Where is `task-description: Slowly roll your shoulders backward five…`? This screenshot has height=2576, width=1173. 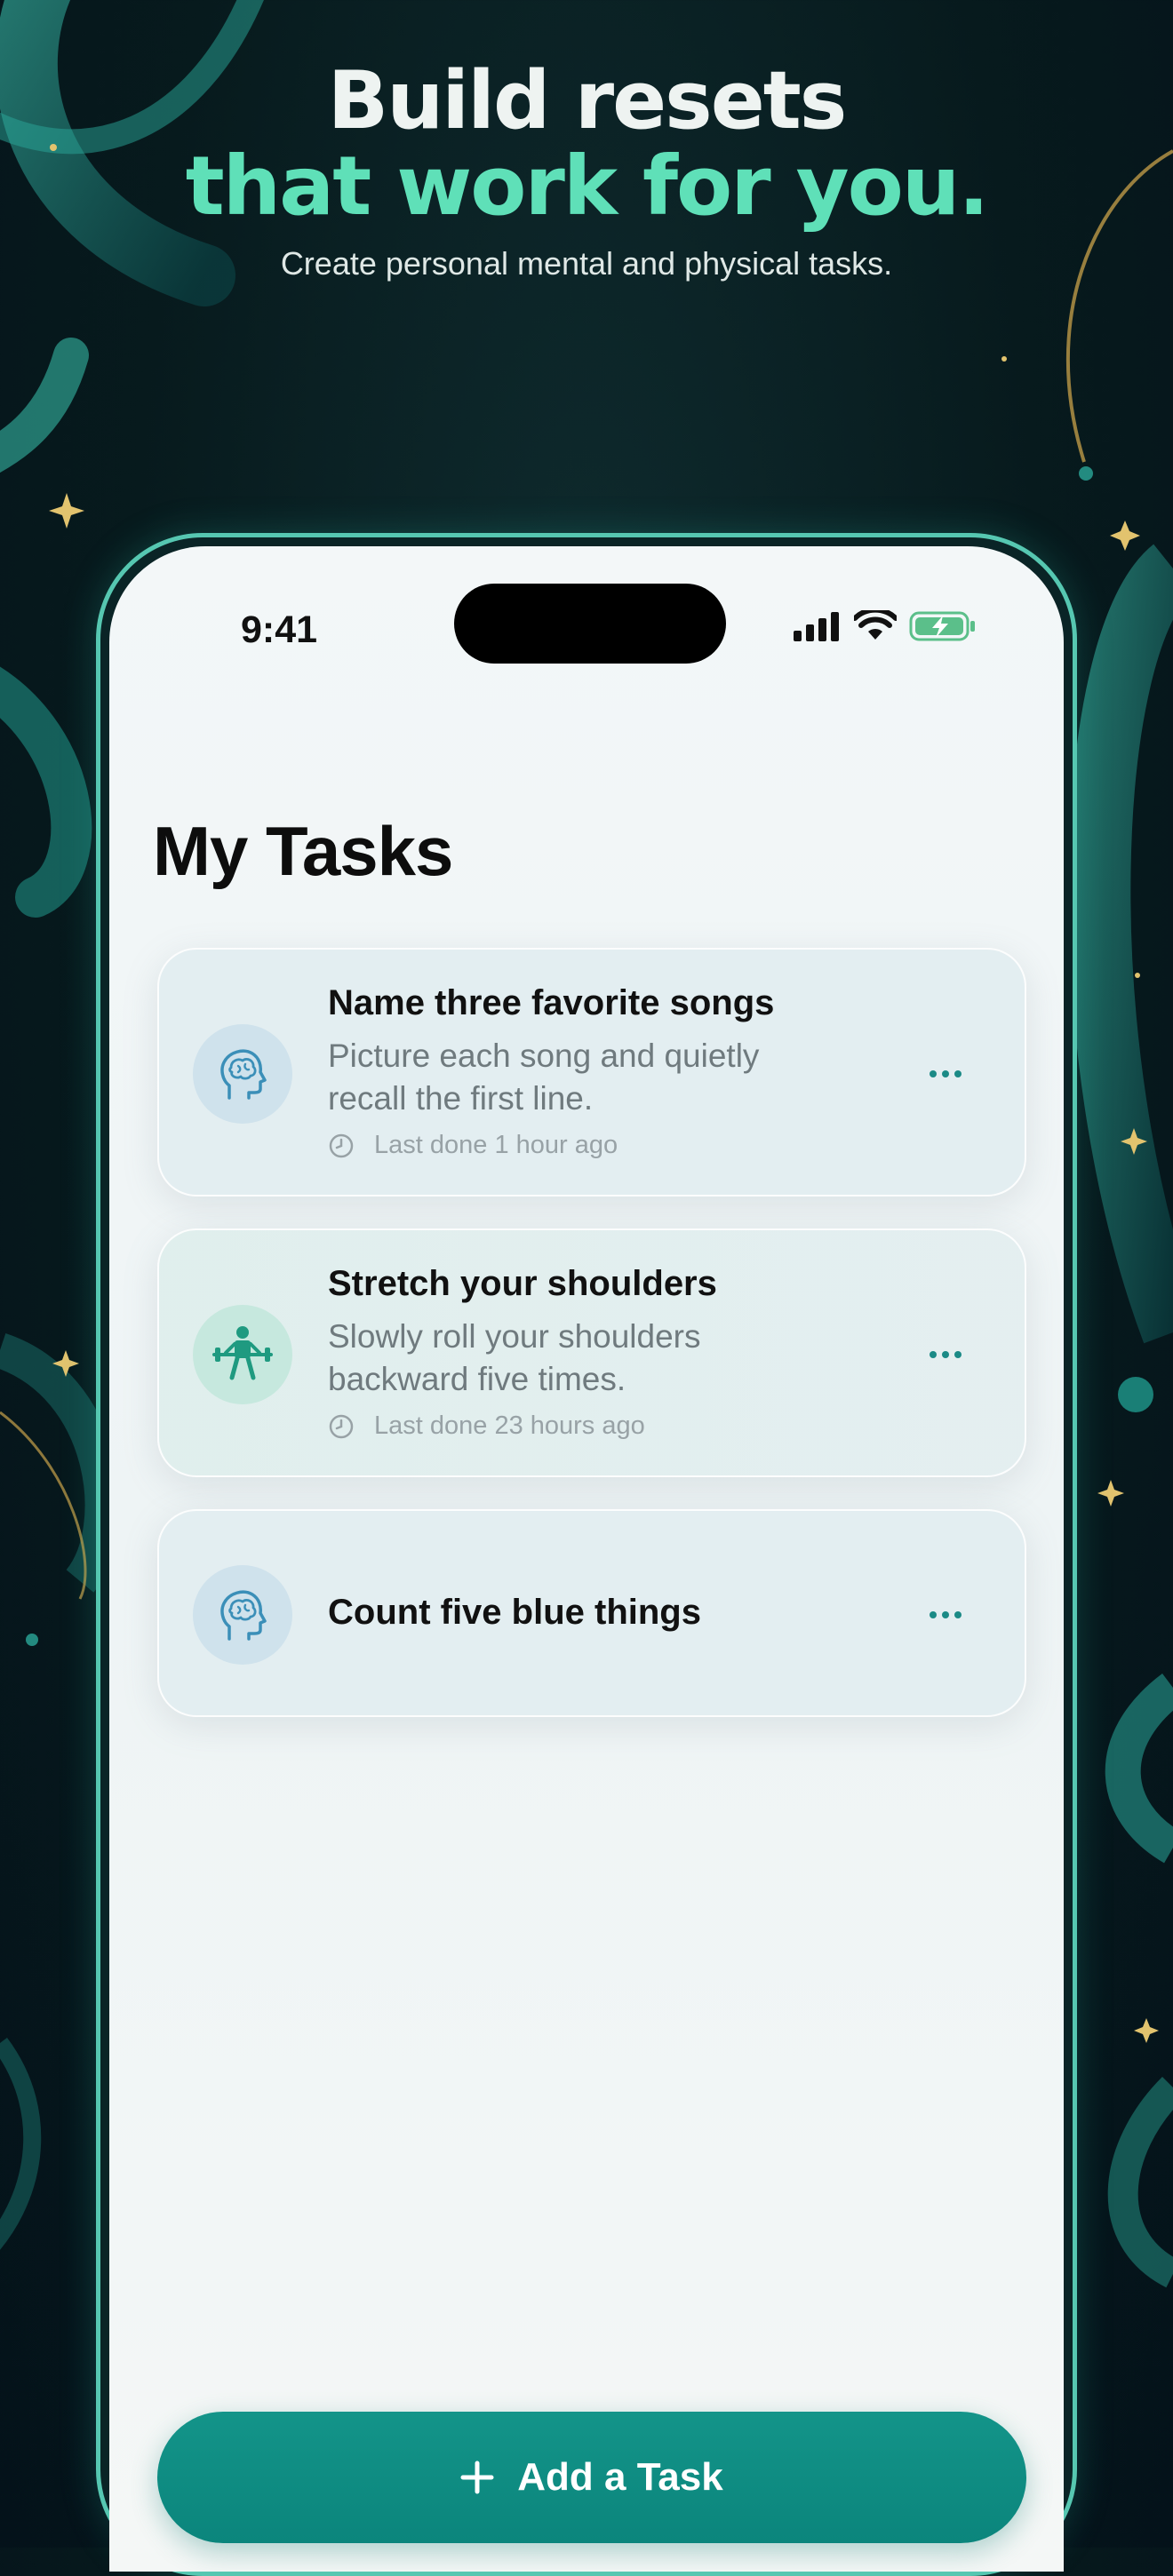 task-description: Slowly roll your shoulders backward five… is located at coordinates (514, 1357).